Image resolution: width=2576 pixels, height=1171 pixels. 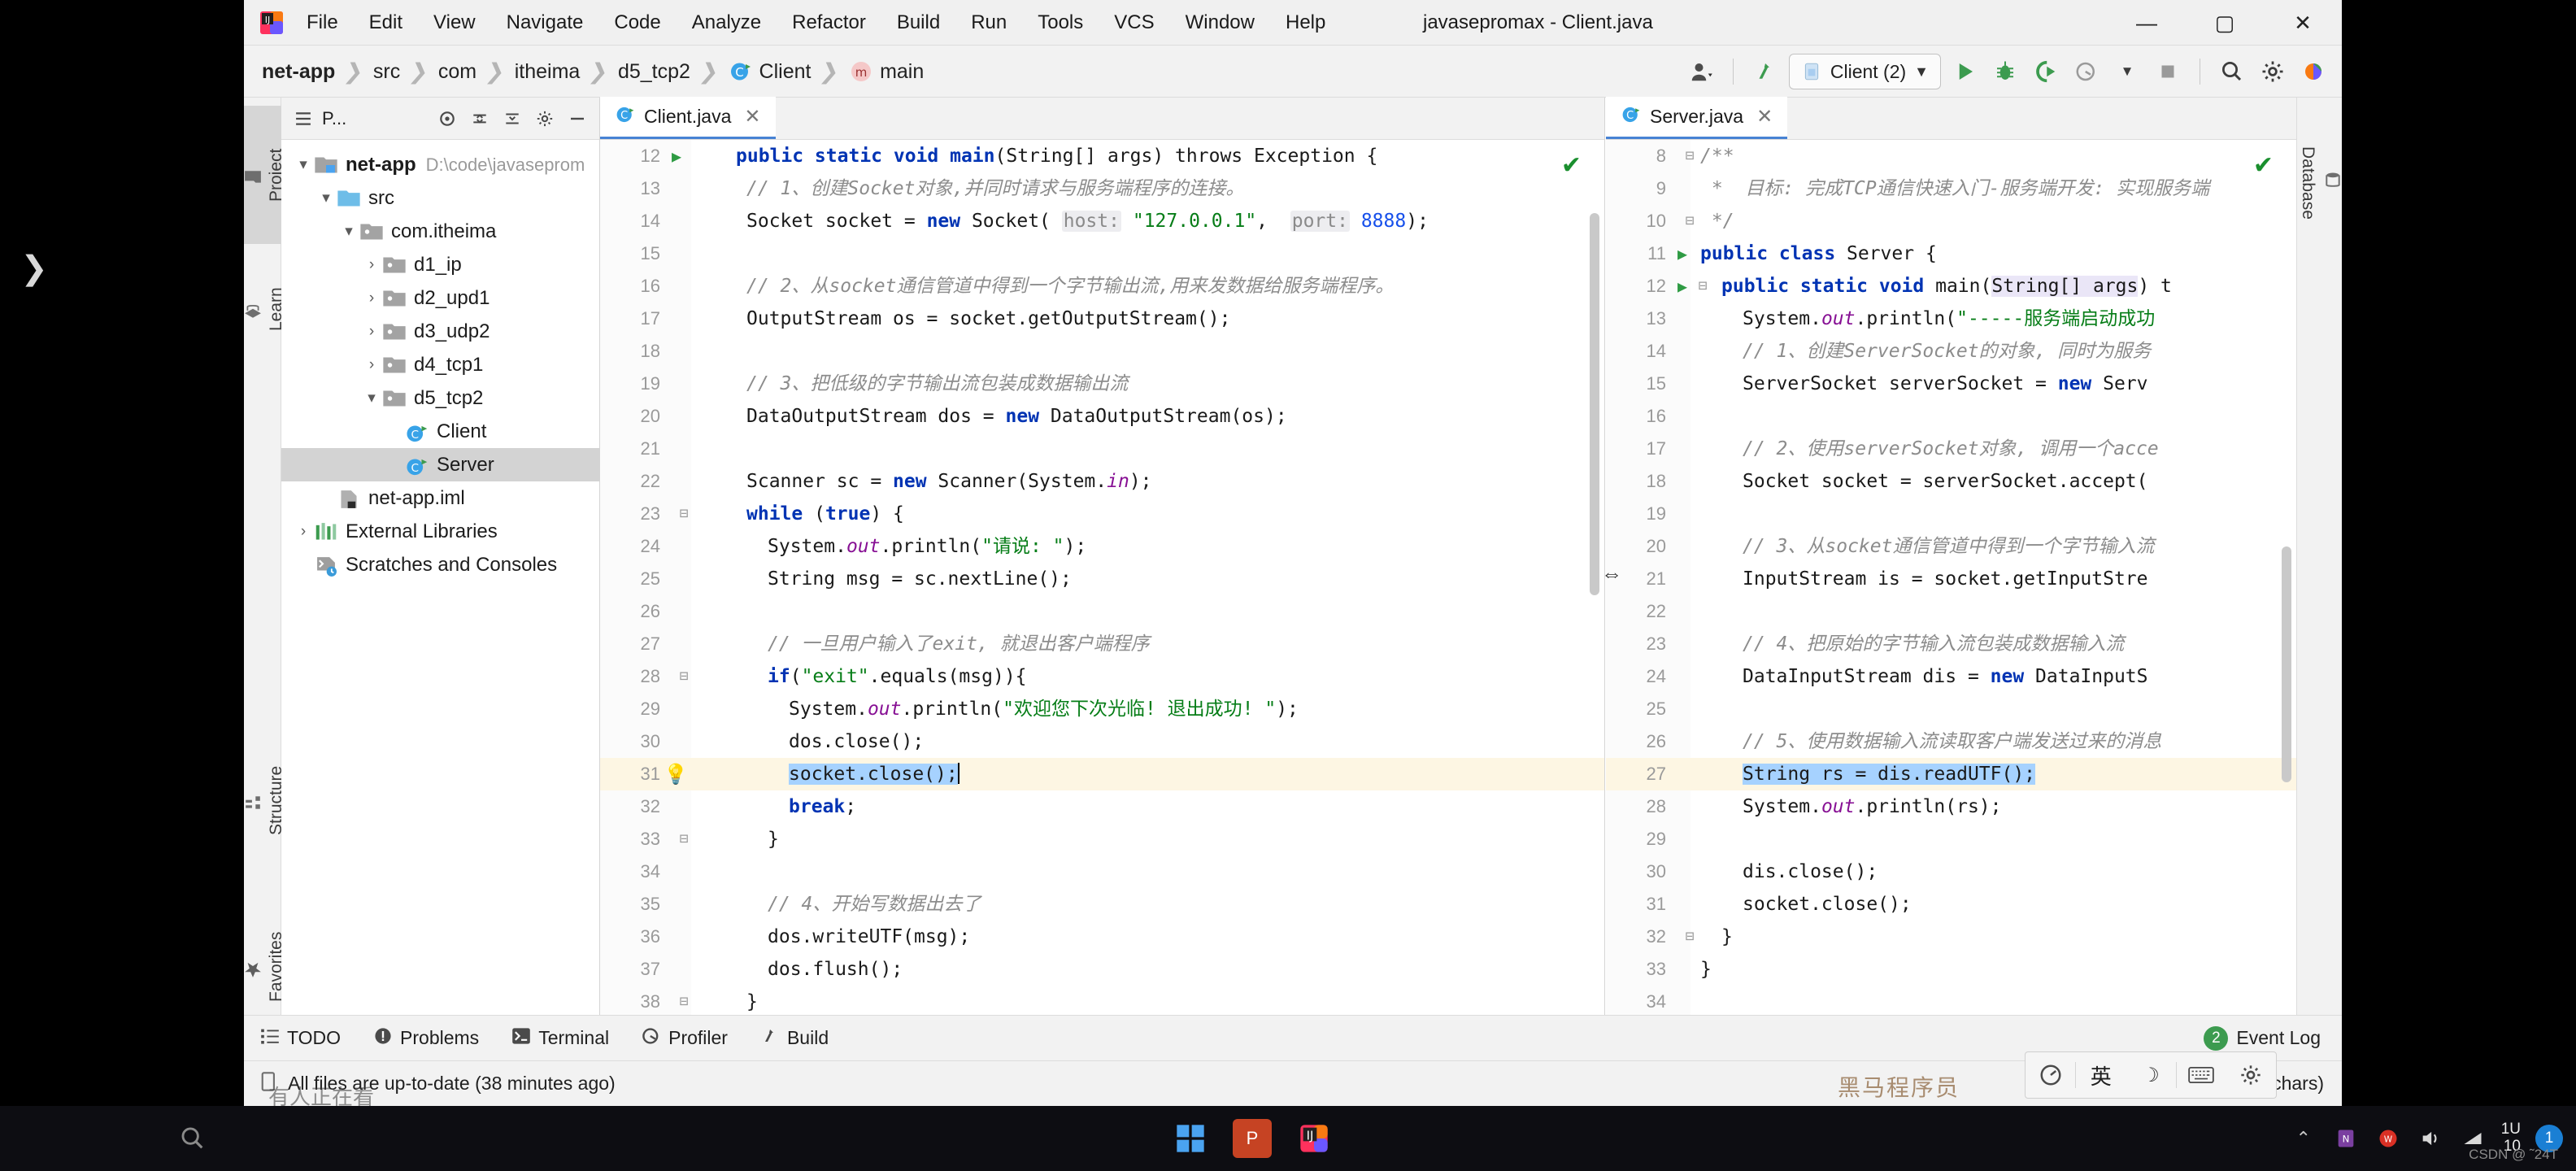 What do you see at coordinates (1220, 22) in the screenshot?
I see `menu-item-window: Window` at bounding box center [1220, 22].